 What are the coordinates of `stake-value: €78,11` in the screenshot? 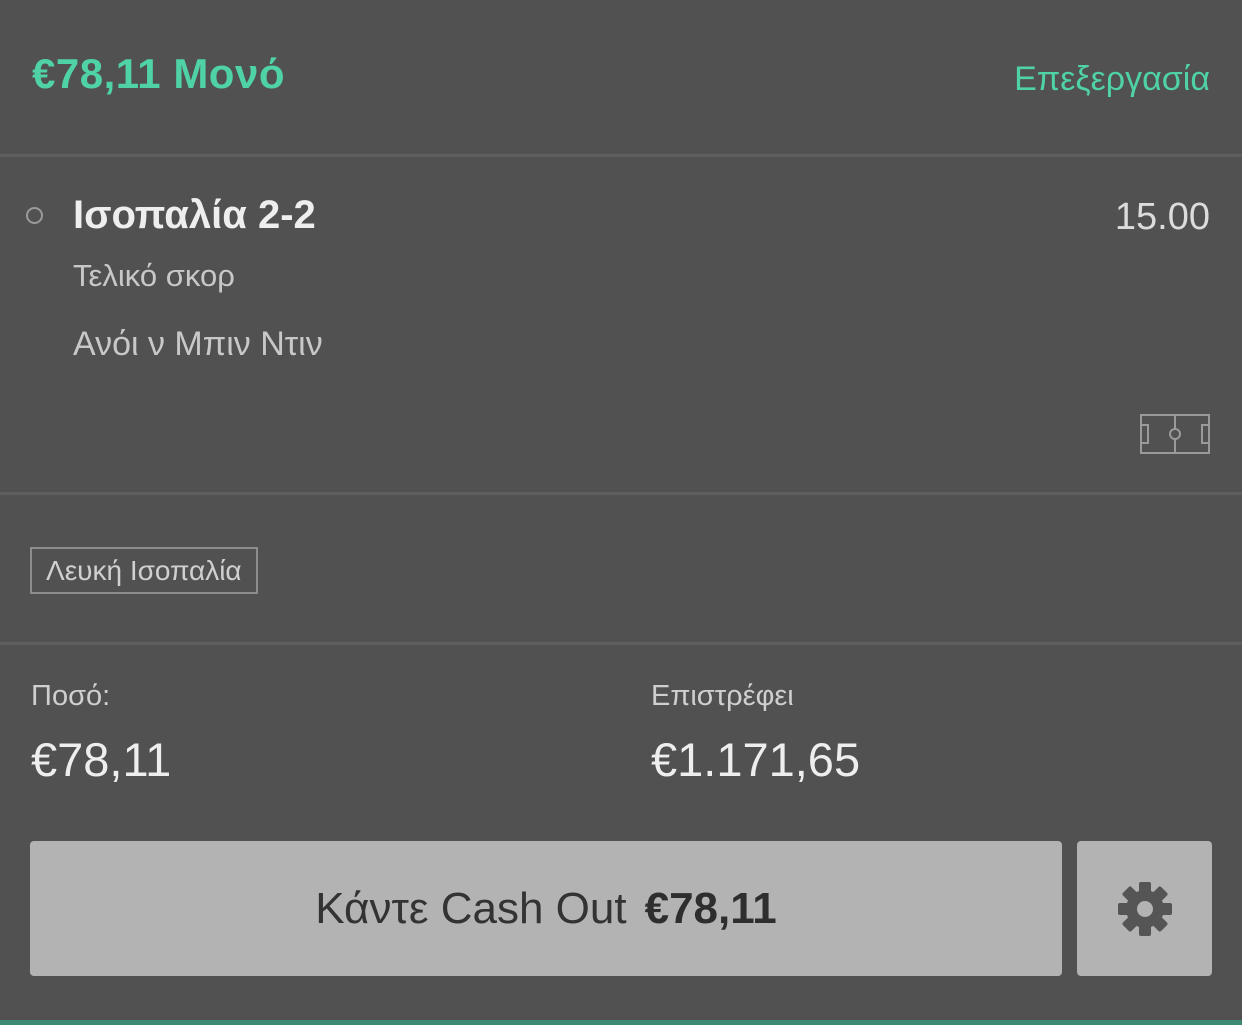 It's located at (101, 759).